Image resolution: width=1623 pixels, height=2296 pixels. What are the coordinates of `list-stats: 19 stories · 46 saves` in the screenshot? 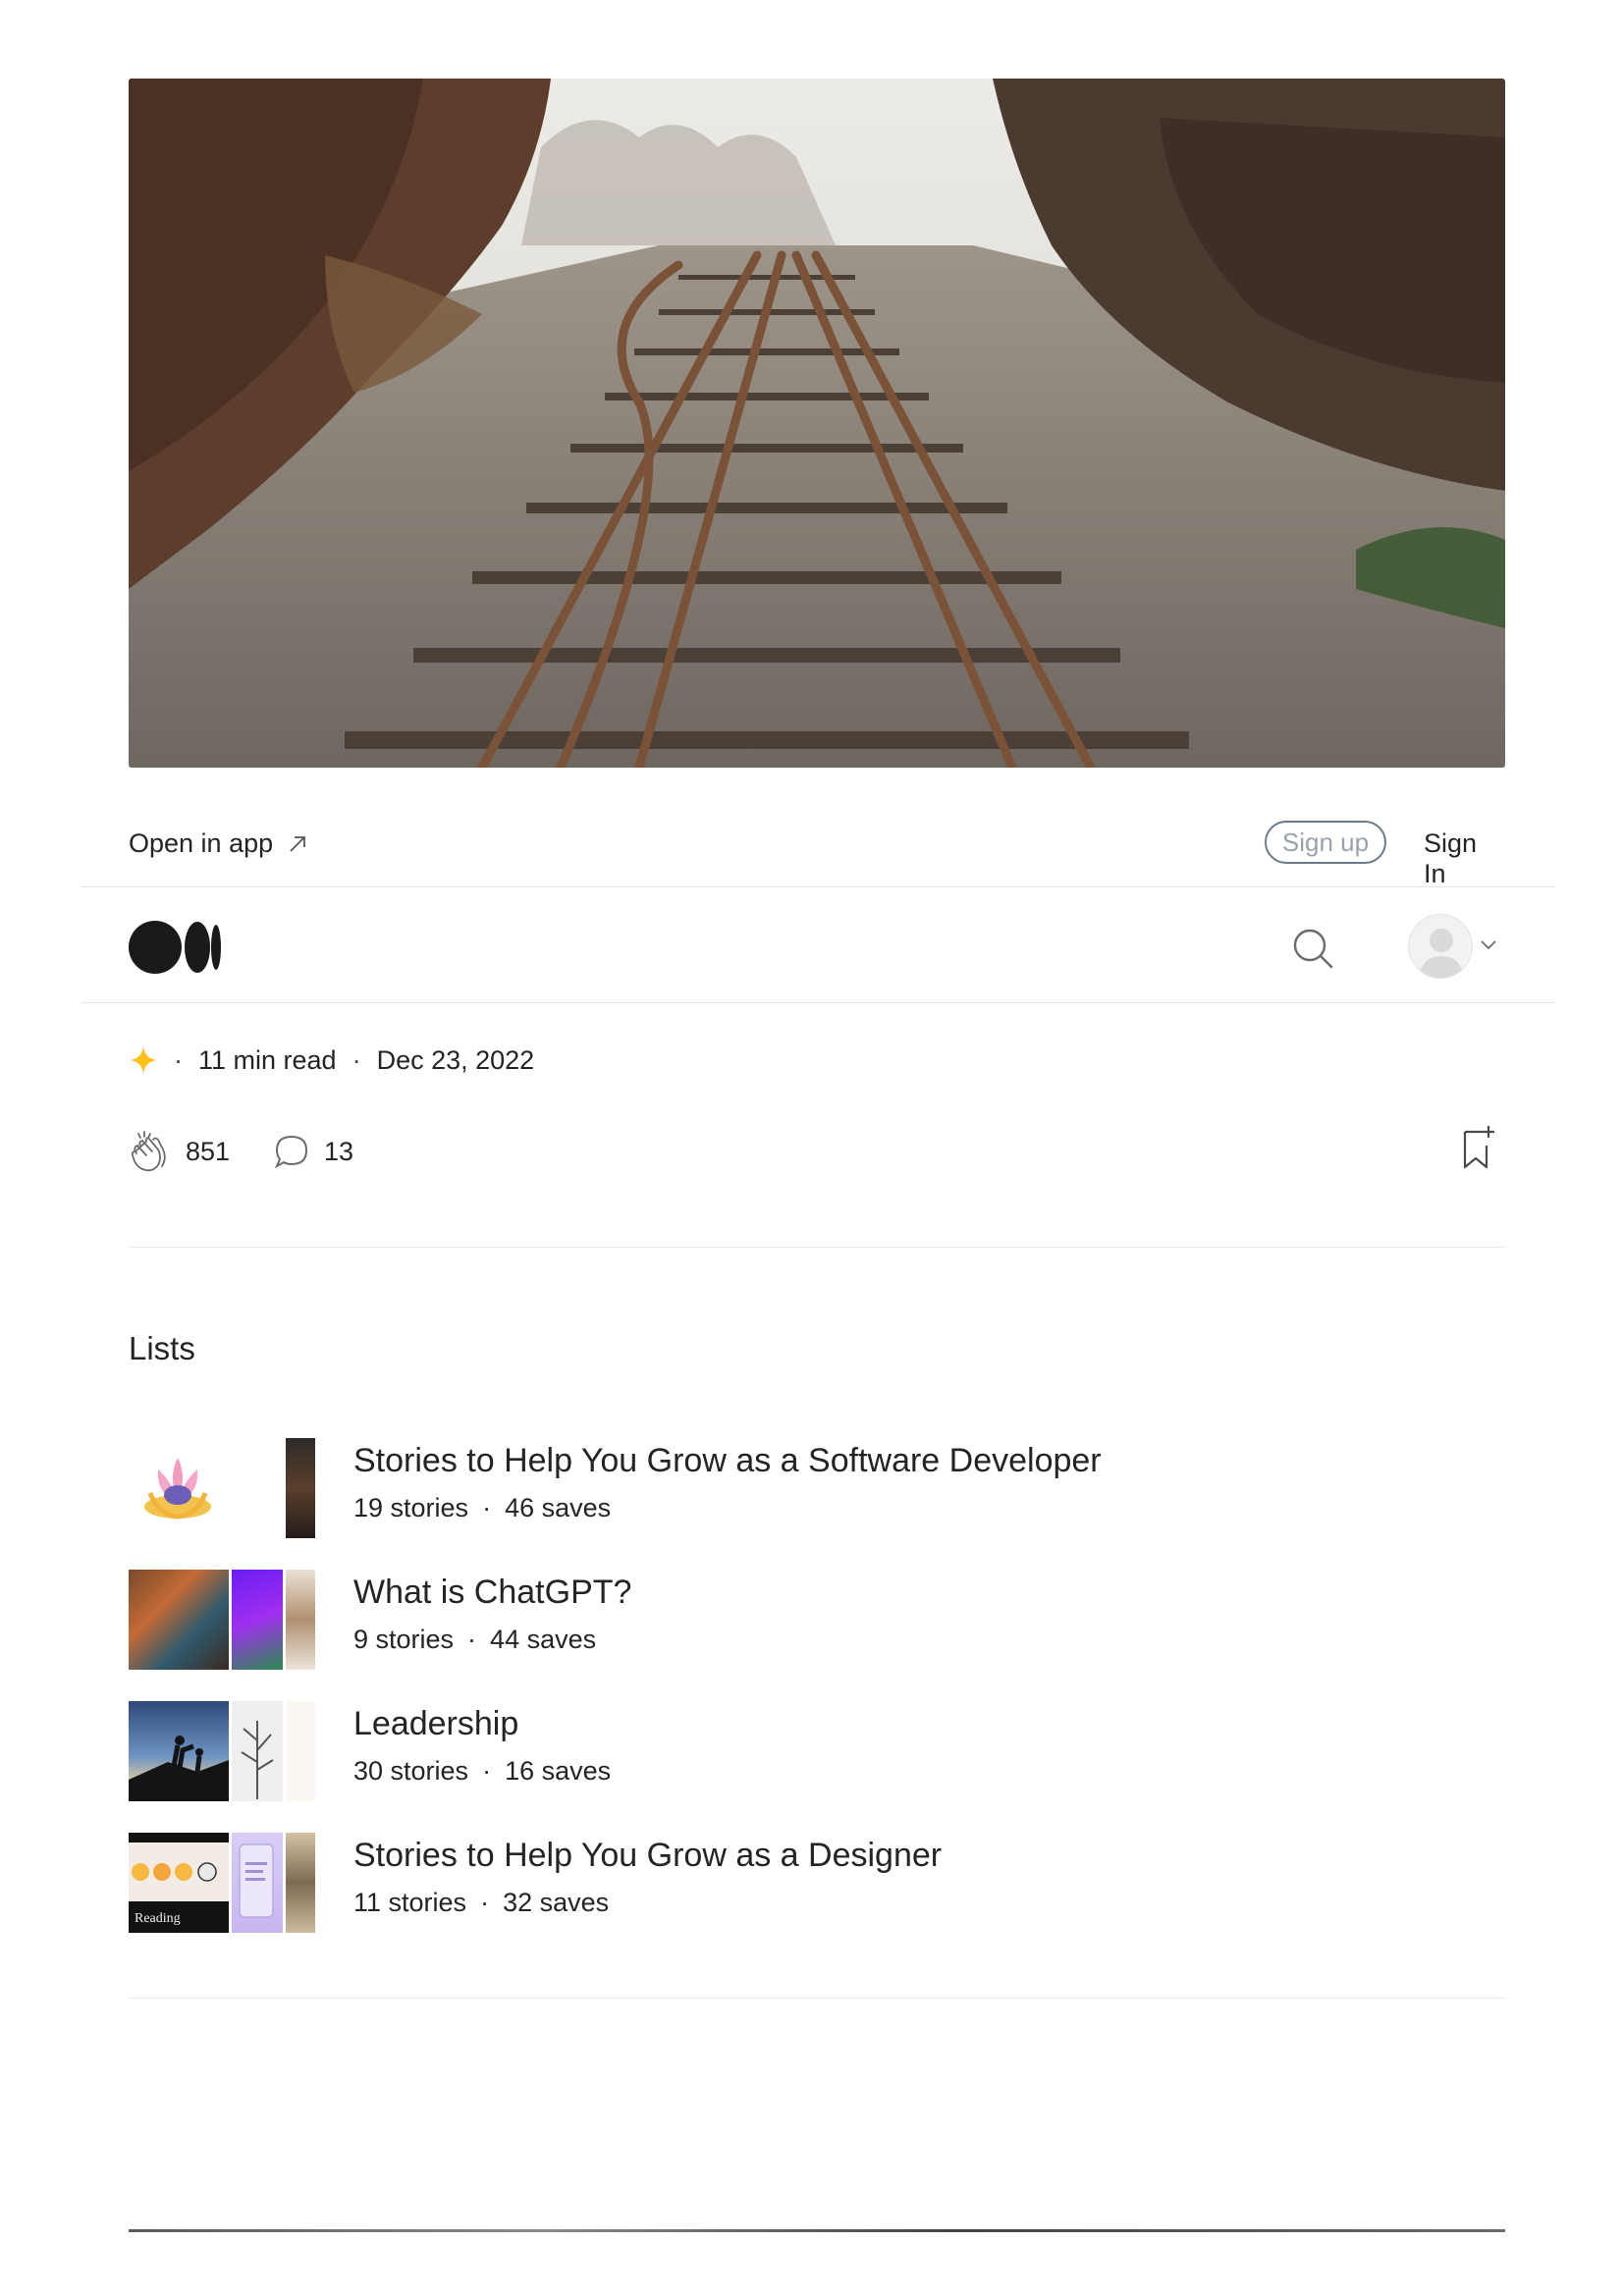 It's located at (482, 1508).